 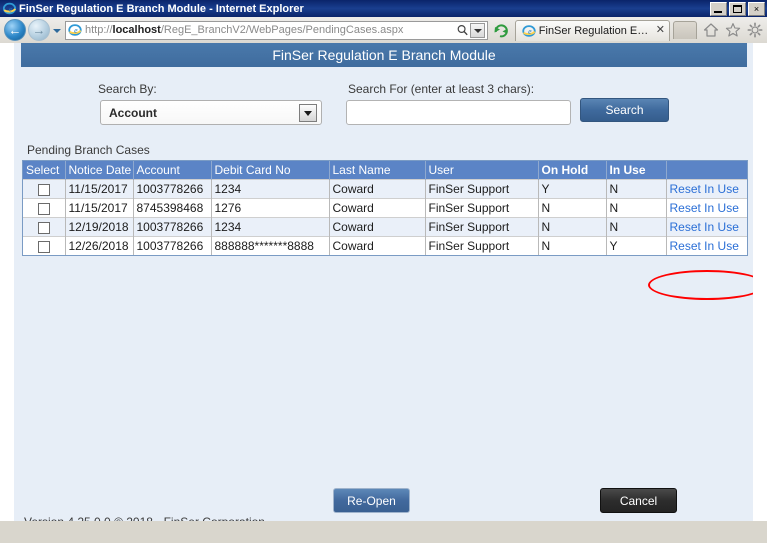 I want to click on cell-debit-card-no: 888888*******8888, so click(x=270, y=245).